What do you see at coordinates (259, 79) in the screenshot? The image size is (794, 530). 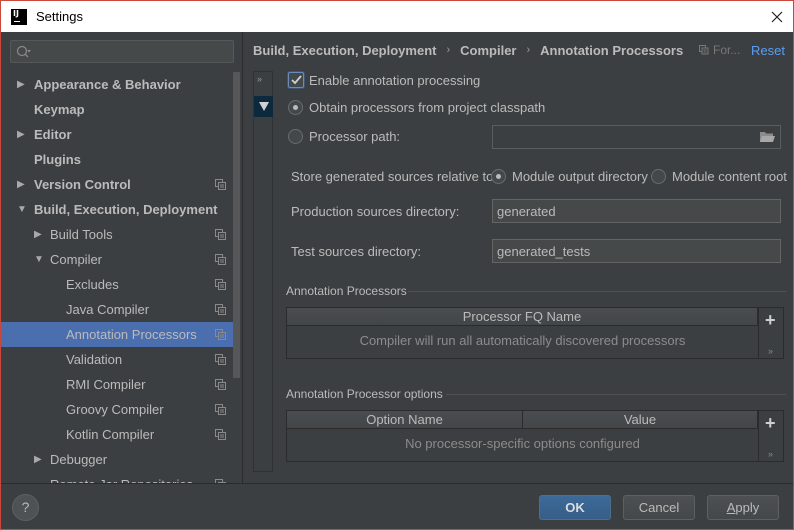 I see `expand-icon: ››` at bounding box center [259, 79].